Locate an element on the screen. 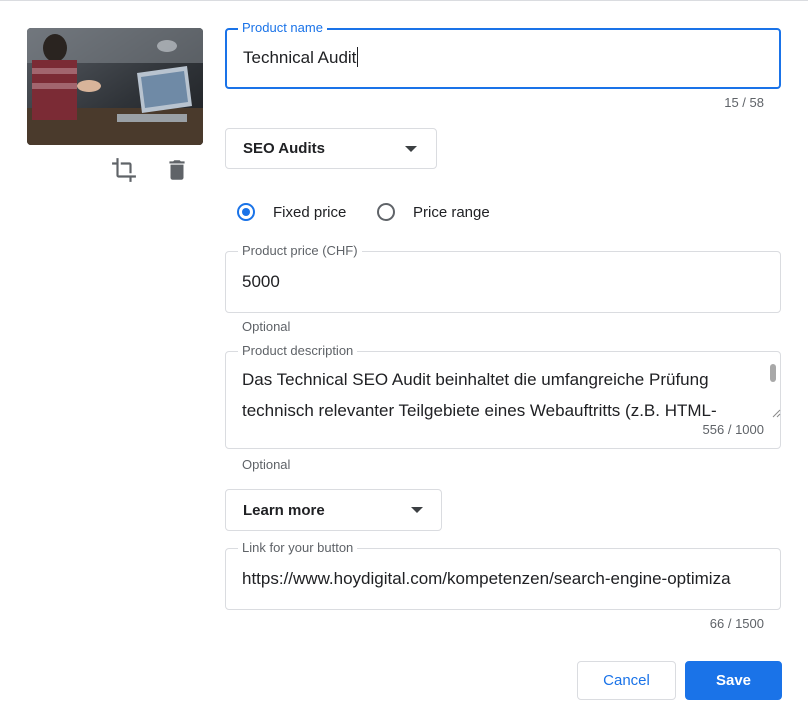 Image resolution: width=808 pixels, height=718 pixels. resize-handle-icon is located at coordinates (776, 413).